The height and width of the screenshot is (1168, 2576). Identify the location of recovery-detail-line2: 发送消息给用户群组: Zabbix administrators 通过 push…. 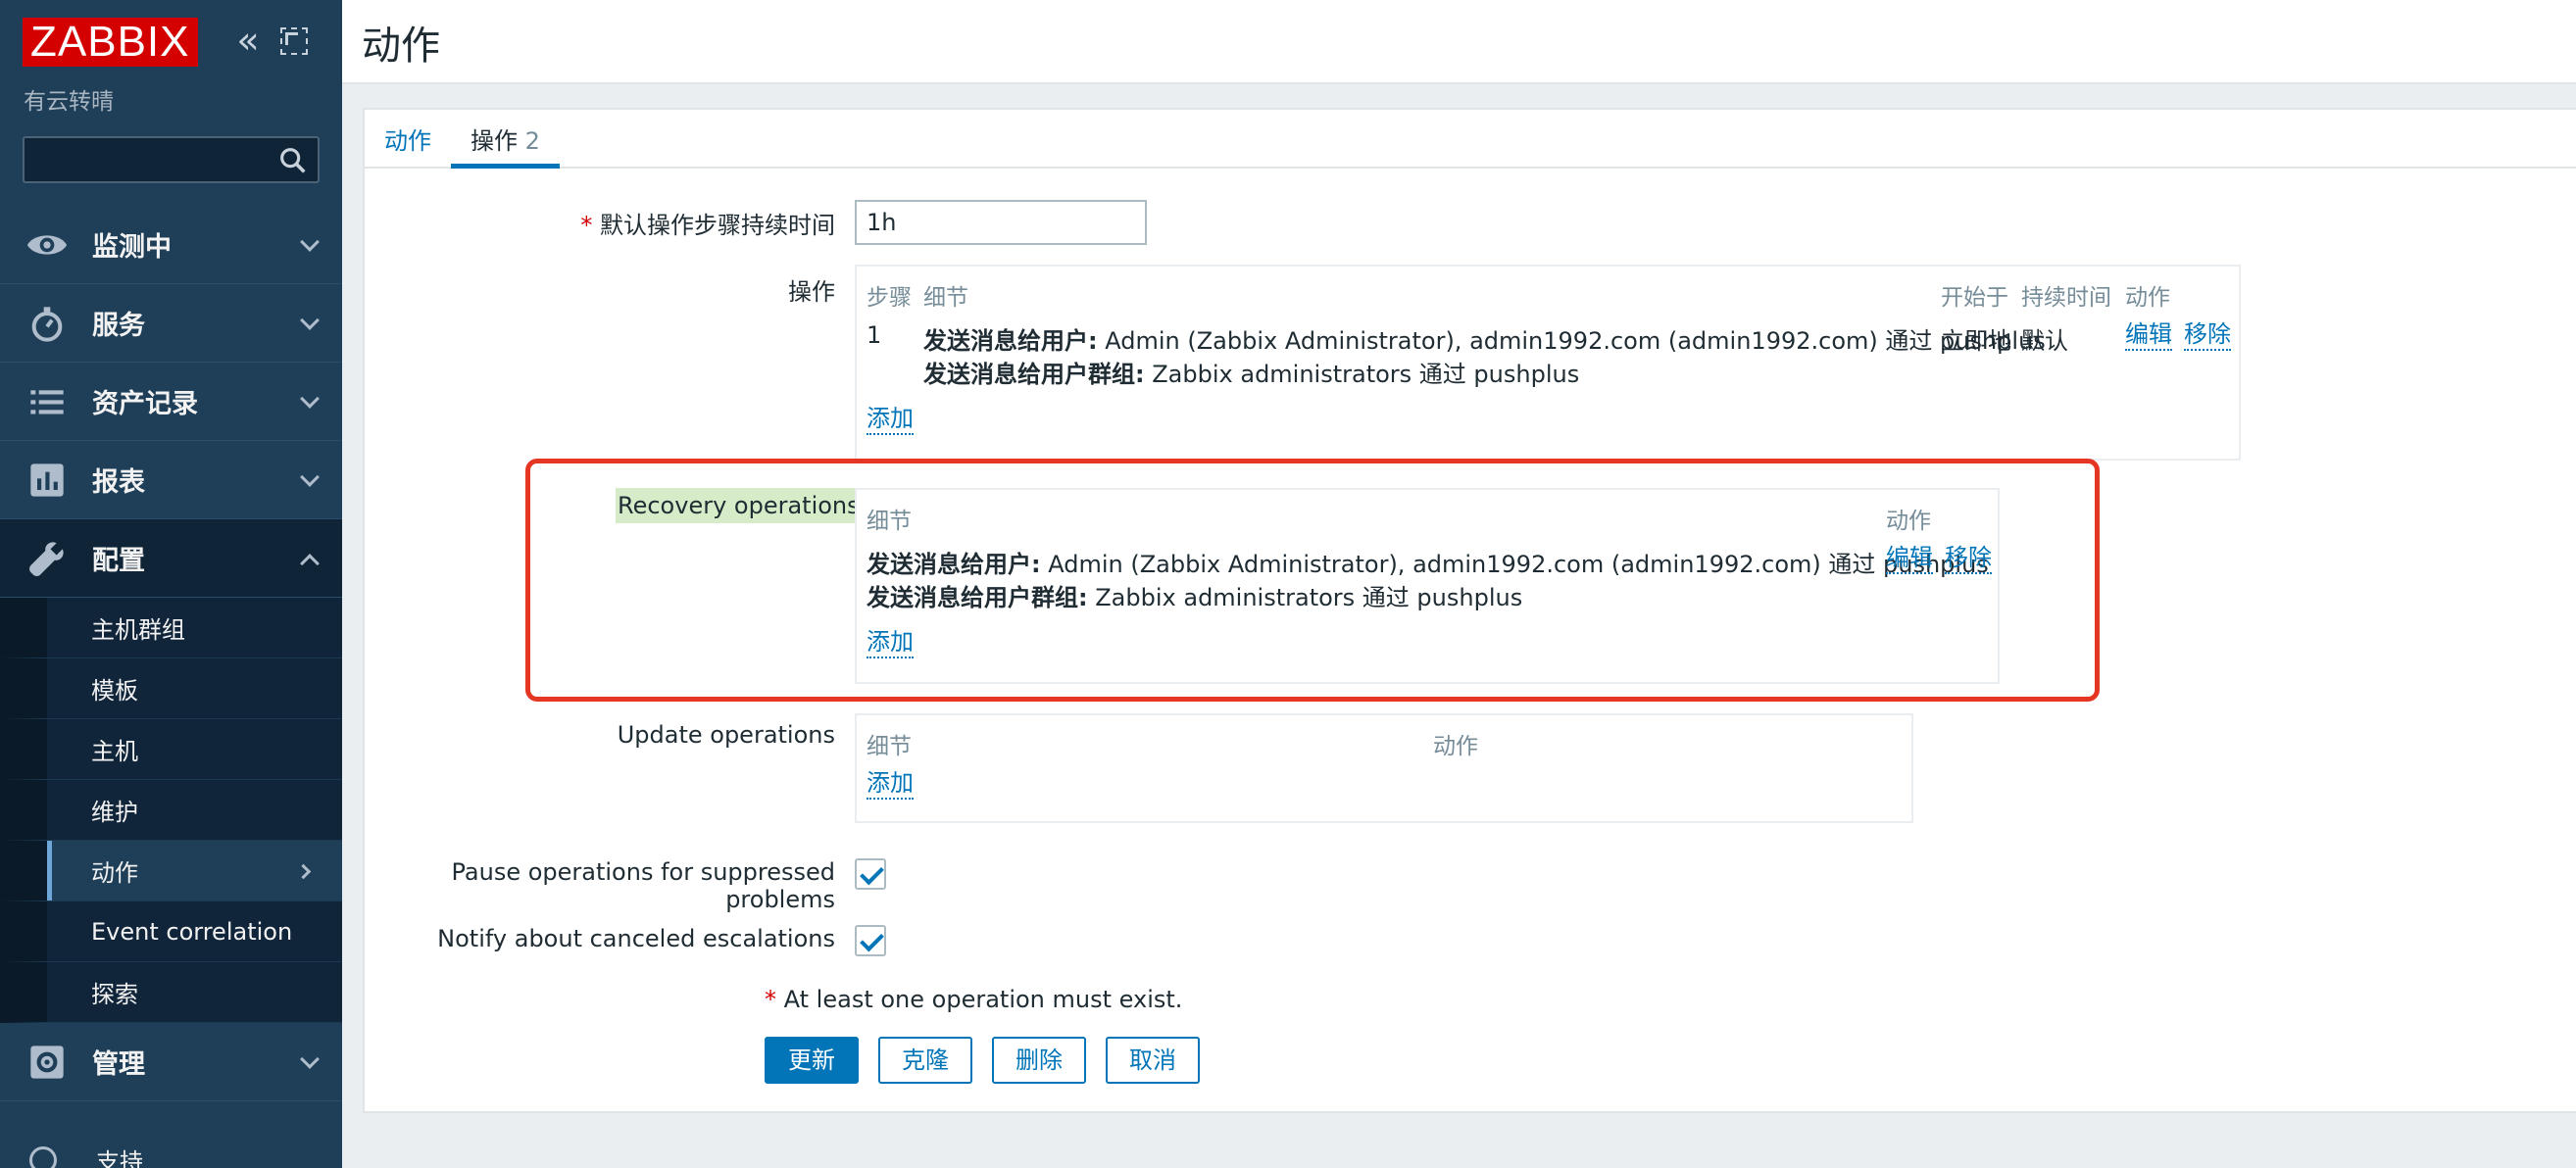
(1194, 595).